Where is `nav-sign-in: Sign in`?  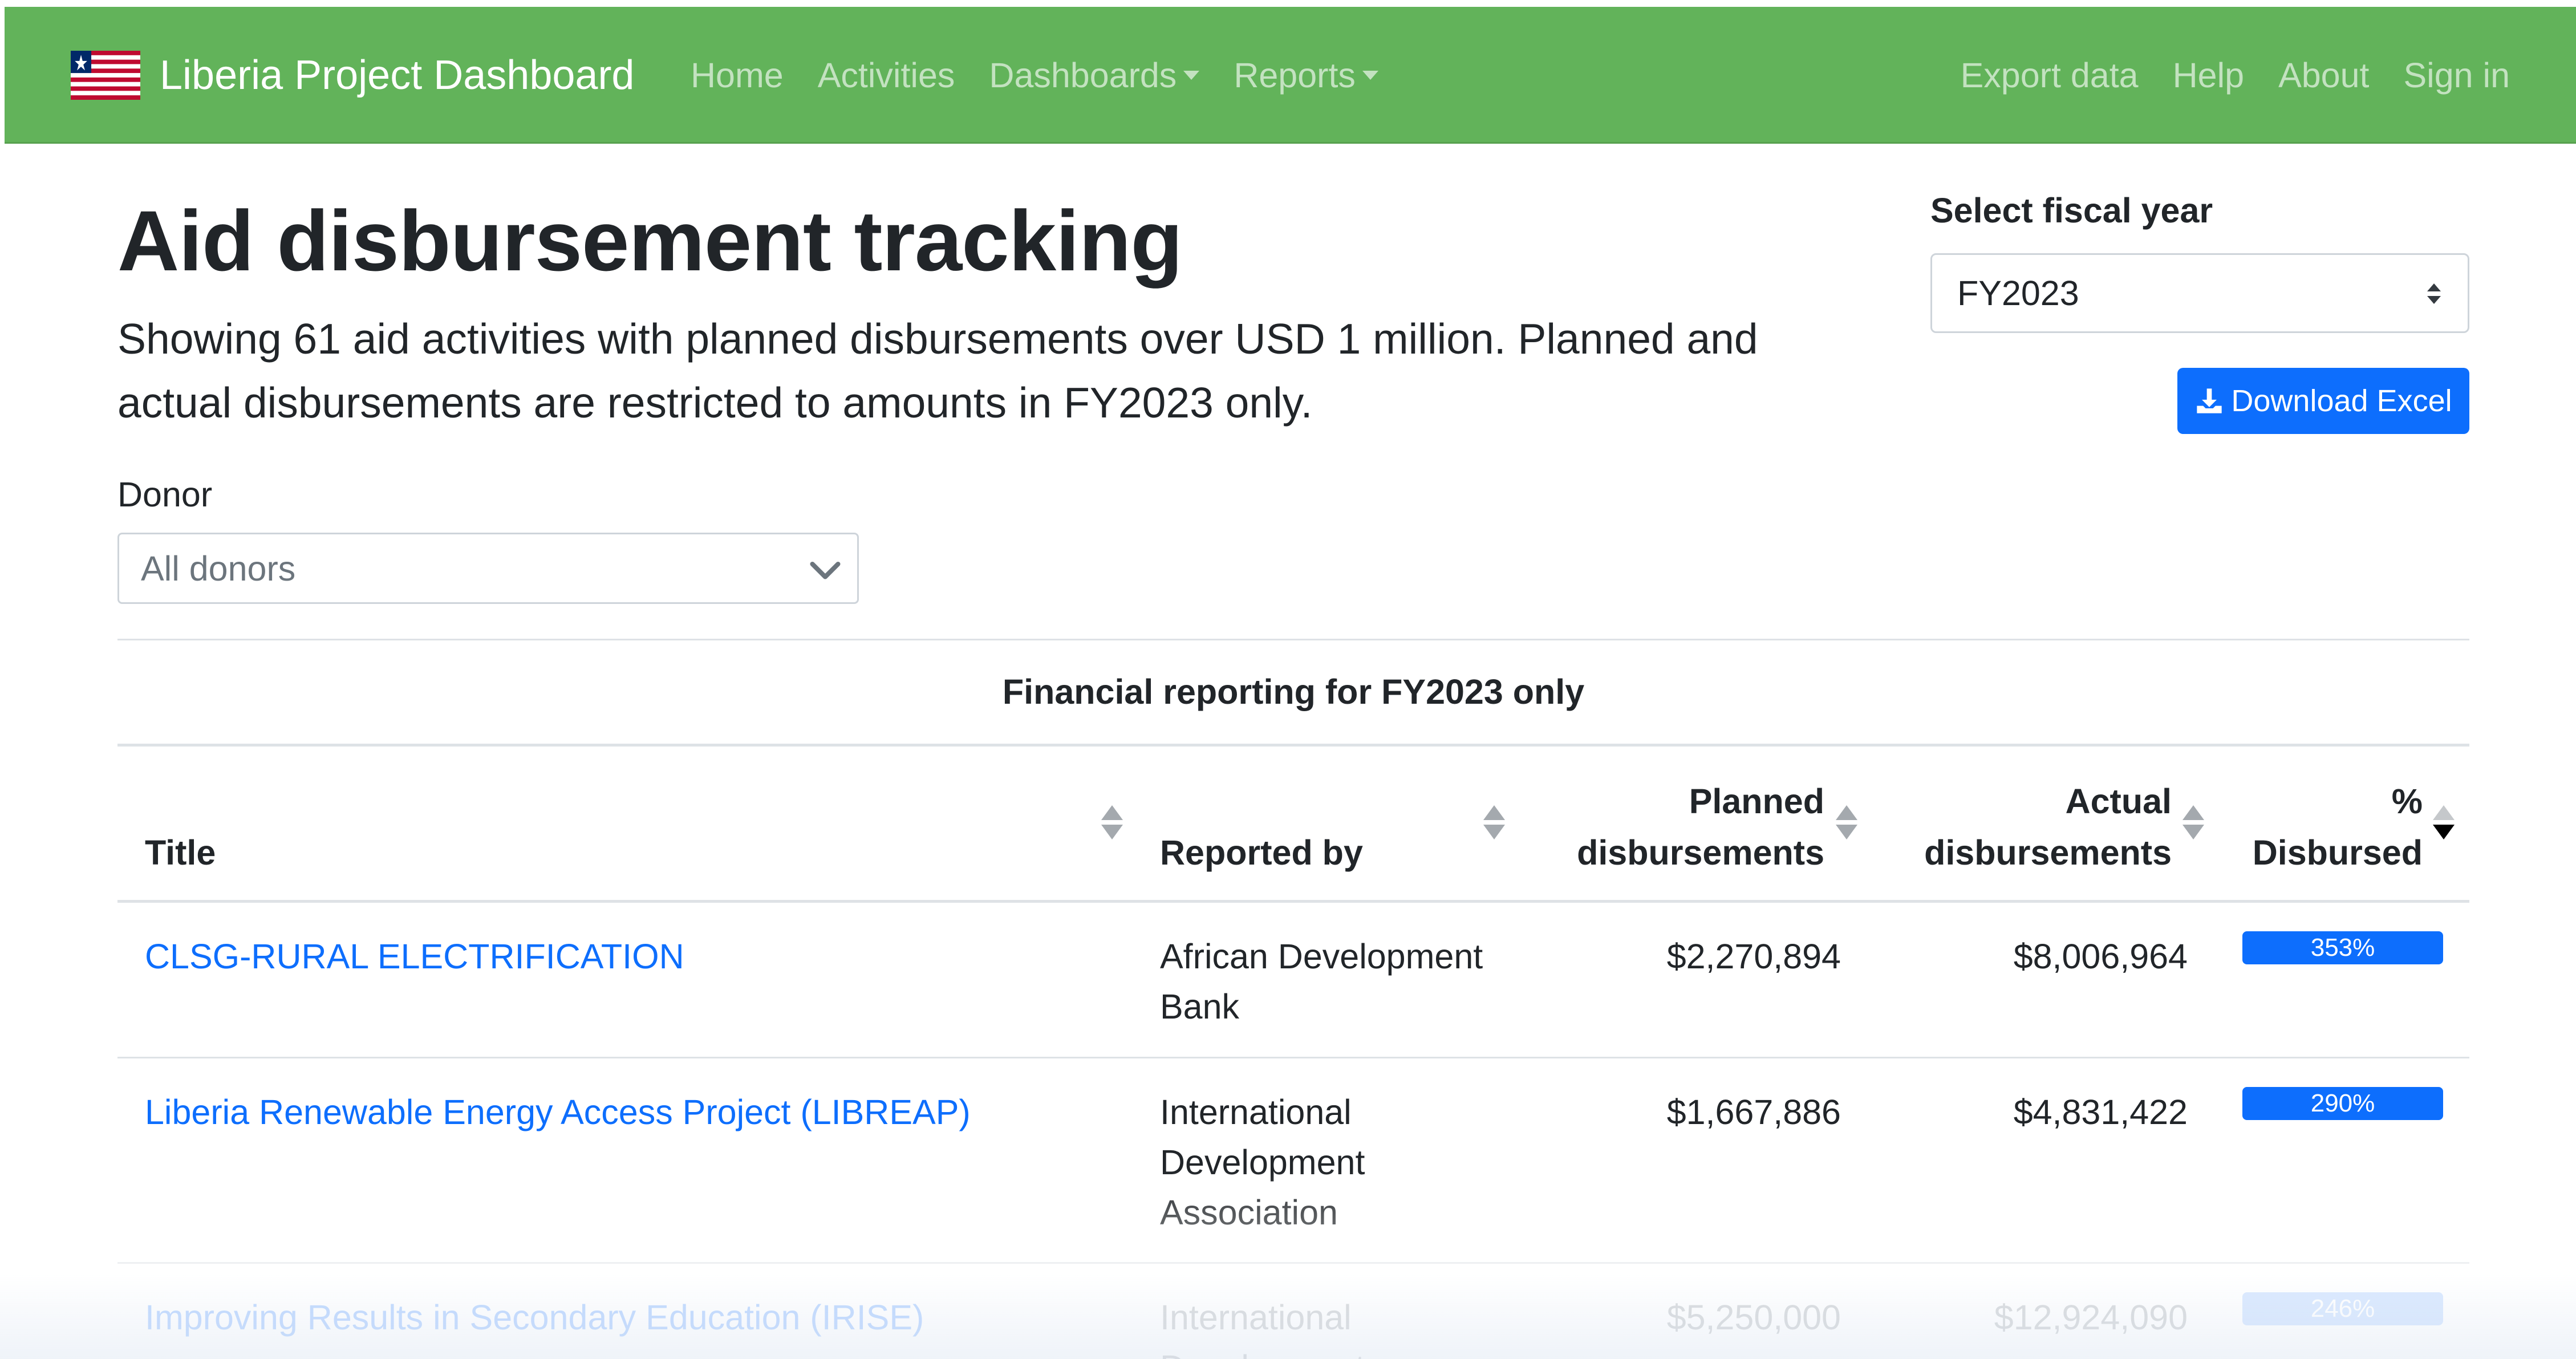
nav-sign-in: Sign in is located at coordinates (2457, 75).